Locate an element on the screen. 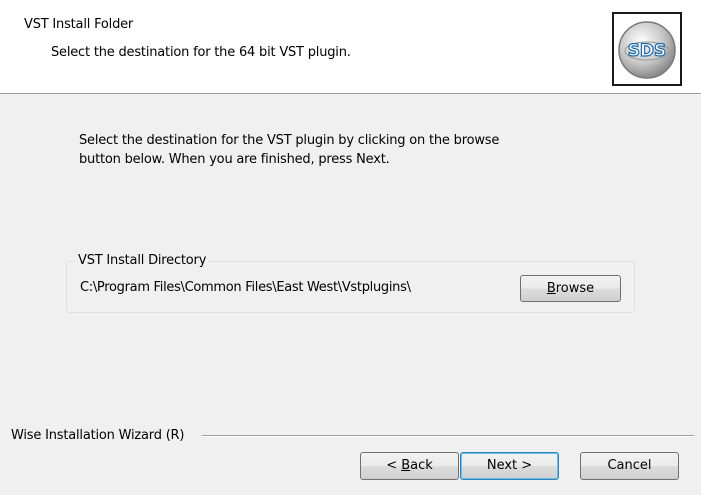 The height and width of the screenshot is (495, 701). browse-button: Browse is located at coordinates (570, 288).